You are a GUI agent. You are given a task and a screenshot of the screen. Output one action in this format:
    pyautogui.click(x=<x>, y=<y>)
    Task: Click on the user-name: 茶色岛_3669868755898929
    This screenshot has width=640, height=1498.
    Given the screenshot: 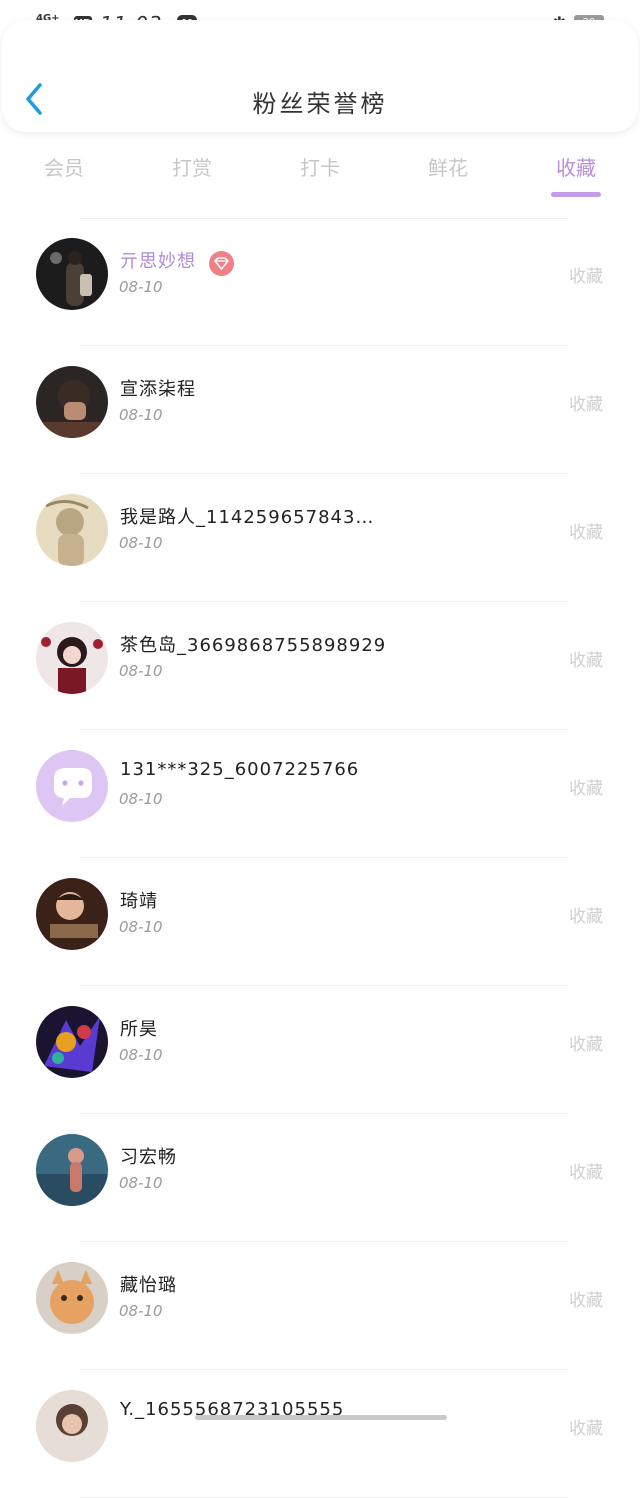 What is the action you would take?
    pyautogui.click(x=253, y=645)
    